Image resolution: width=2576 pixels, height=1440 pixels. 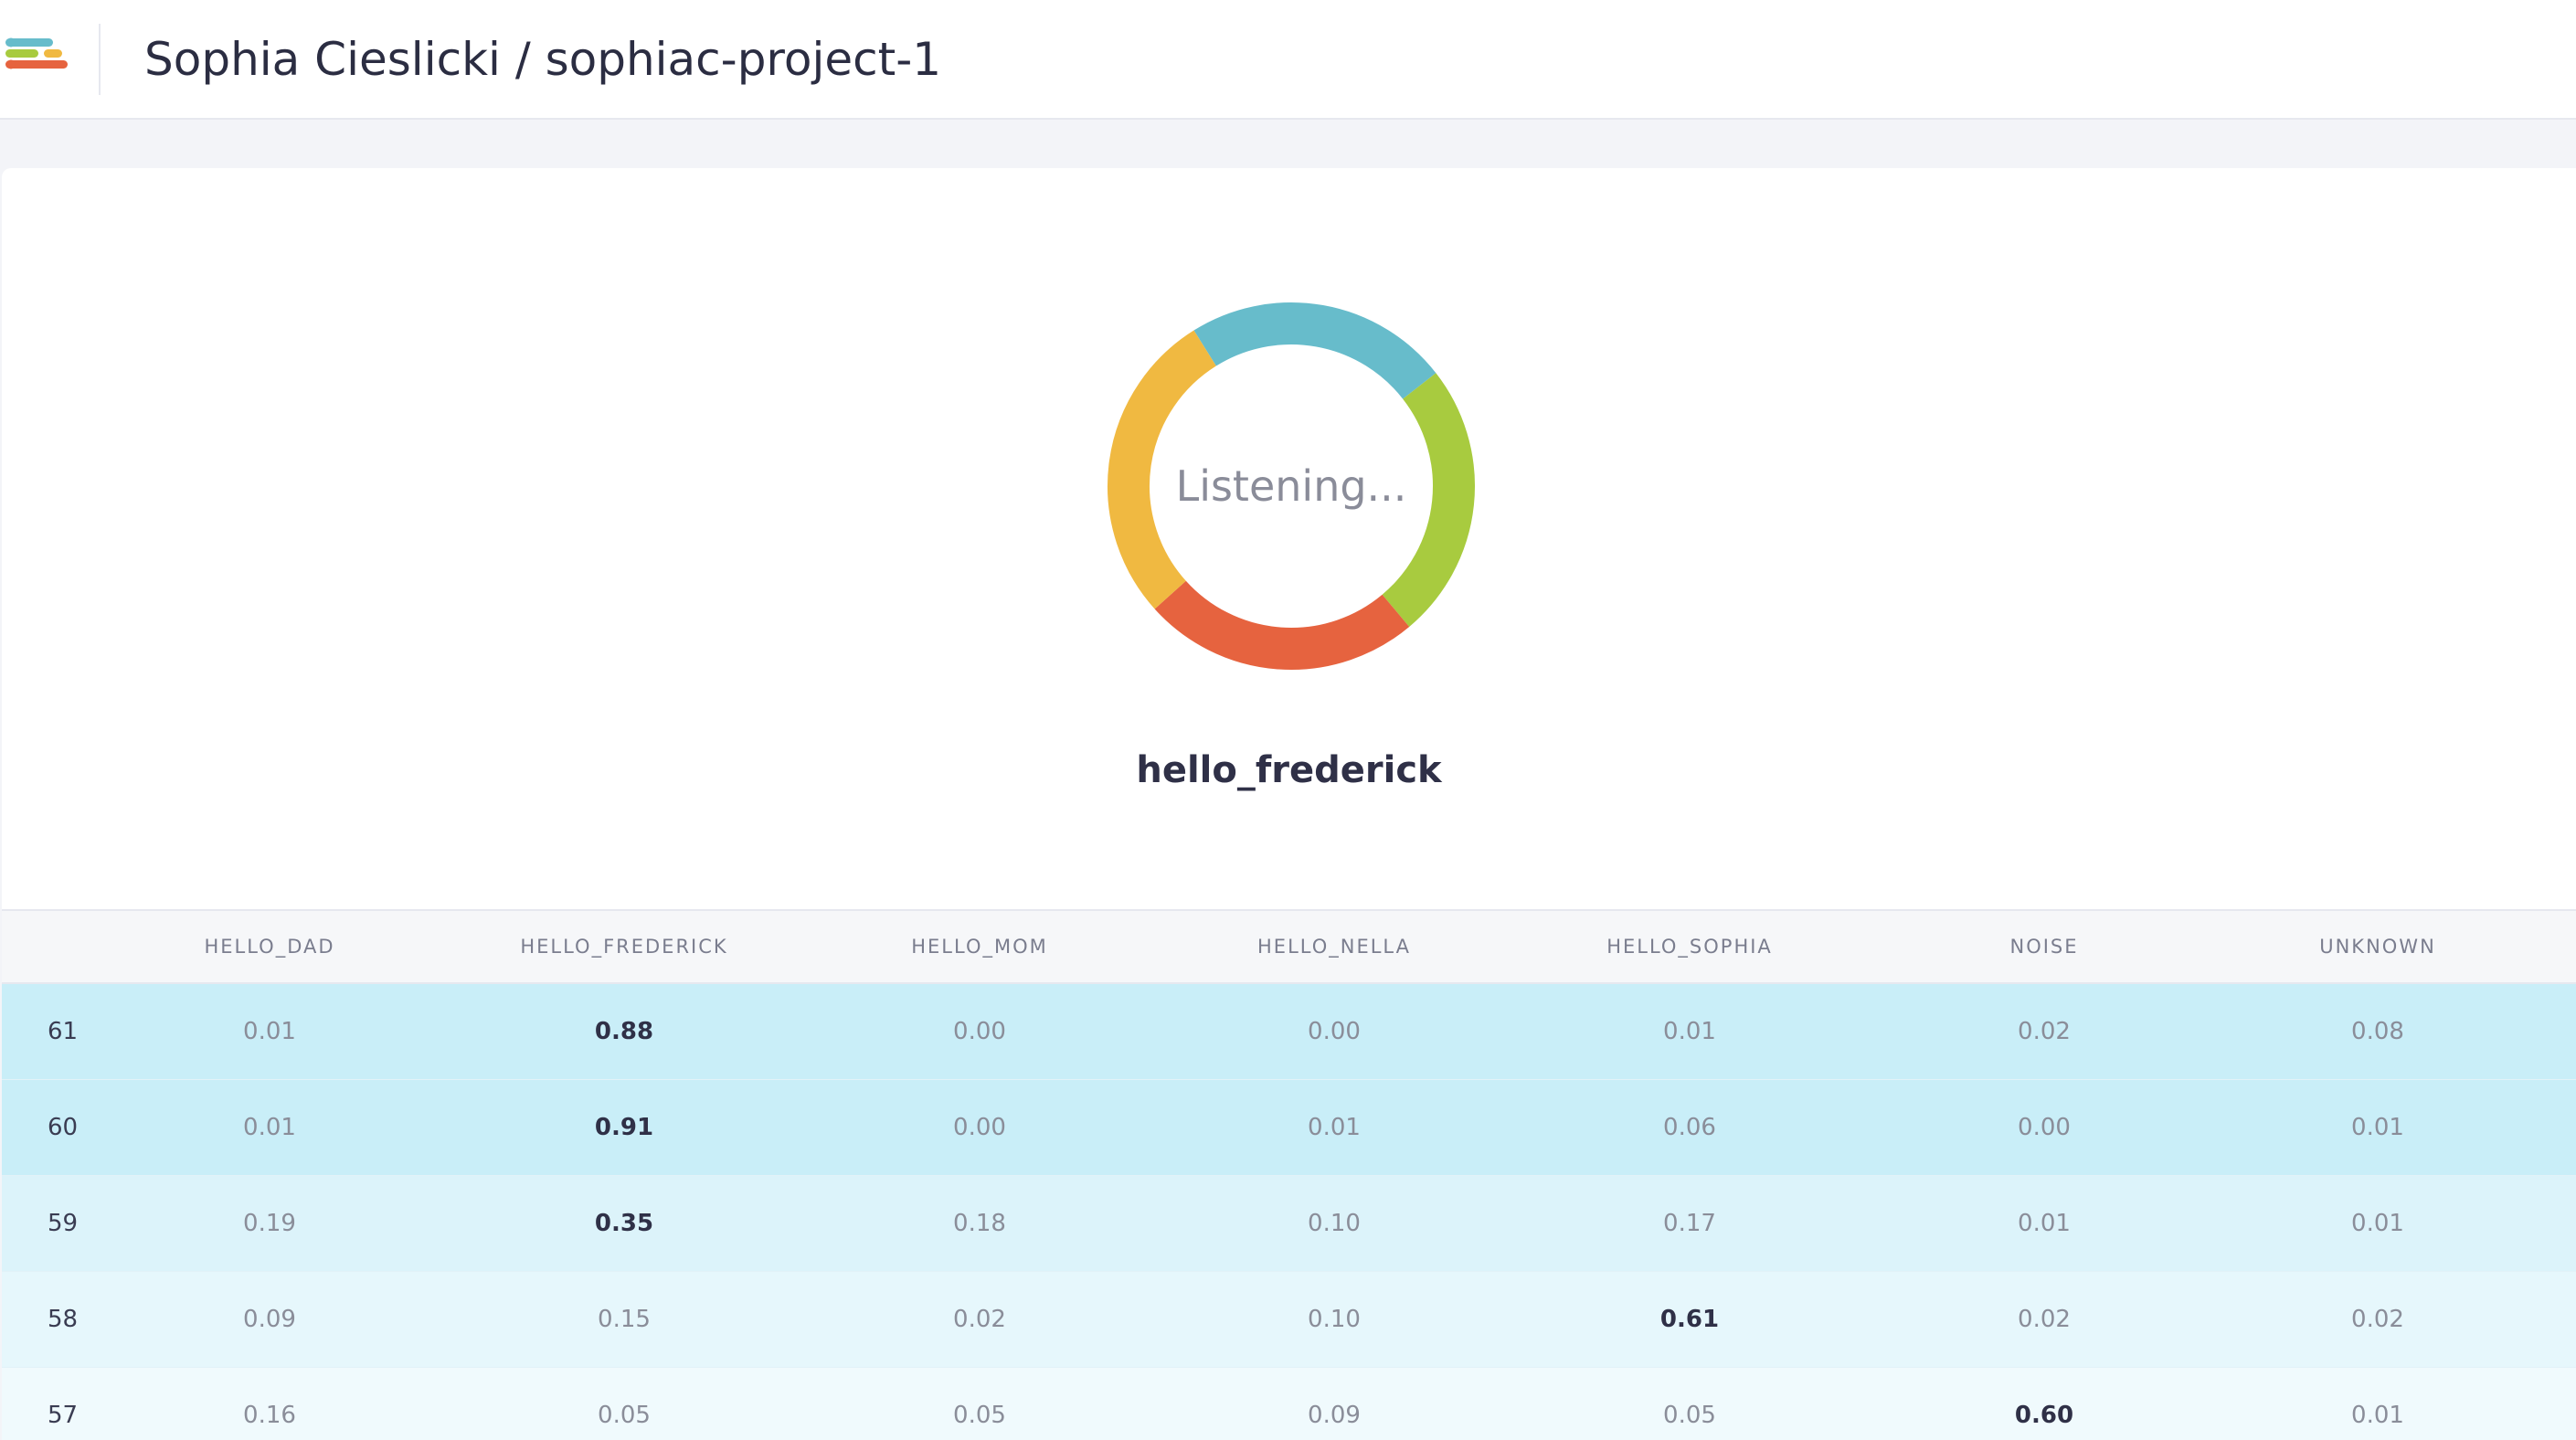 I want to click on breadcrumb: Sophia Cieslicki / sophiac-project-1, so click(x=542, y=59).